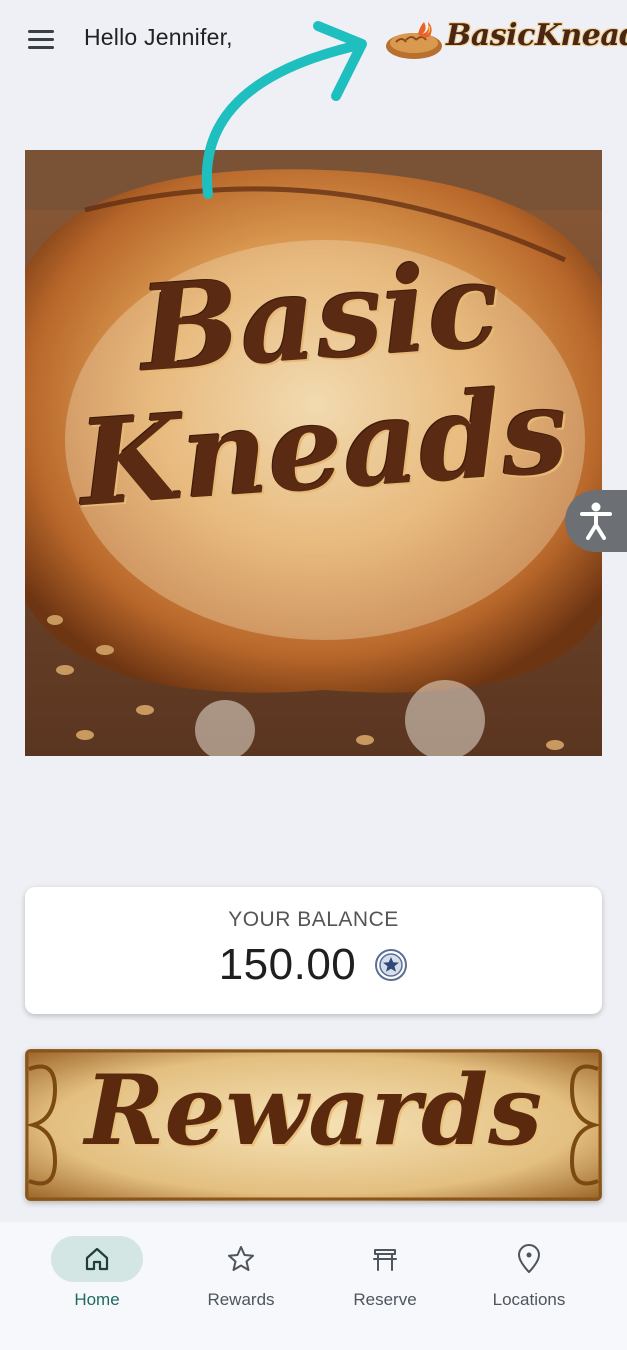 The height and width of the screenshot is (1350, 627). I want to click on nav-item-rewards: Rewards, so click(241, 1281).